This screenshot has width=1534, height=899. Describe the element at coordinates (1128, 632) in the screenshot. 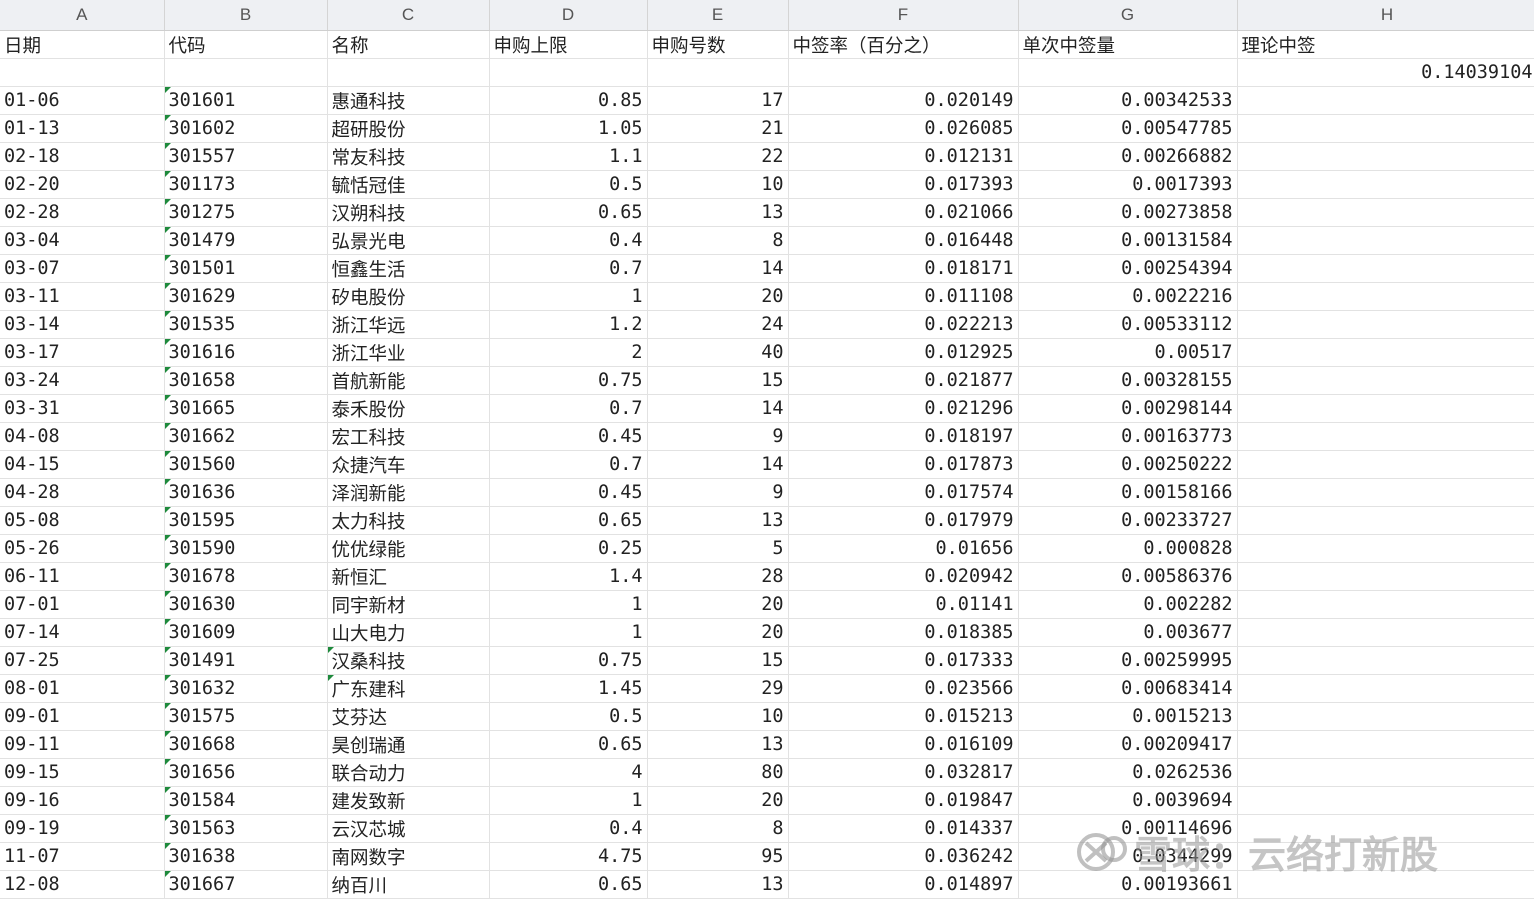

I see `cell-single: 0.003677` at that location.